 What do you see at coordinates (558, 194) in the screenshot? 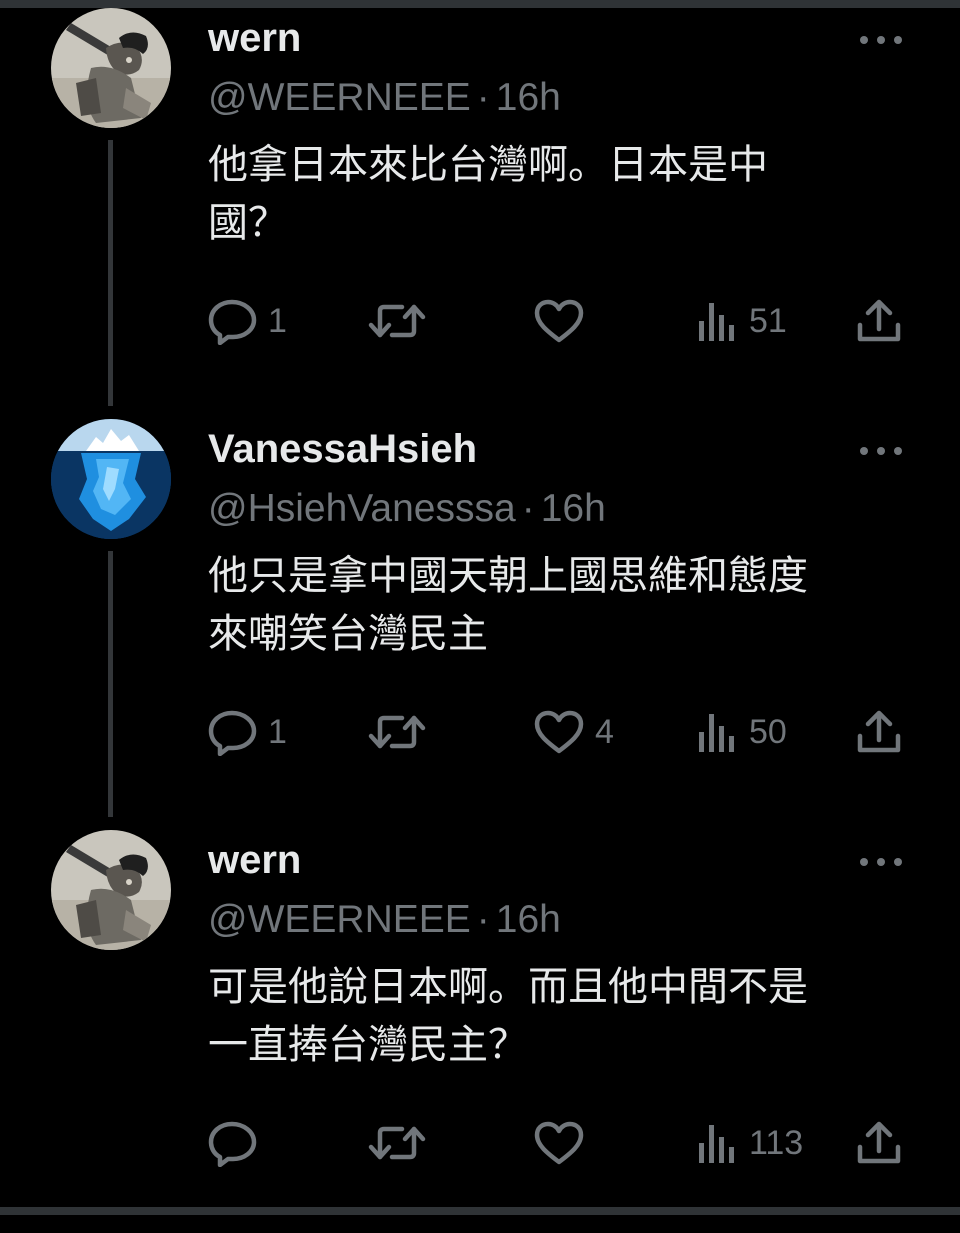
I see `tweet-text: 他拿日本來比台灣啊。日本是中 國？` at bounding box center [558, 194].